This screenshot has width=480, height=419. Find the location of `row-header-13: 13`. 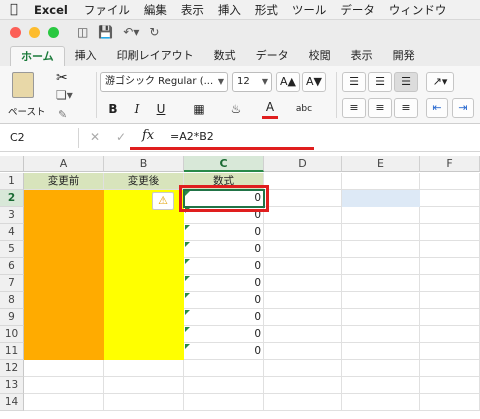

row-header-13: 13 is located at coordinates (12, 385).